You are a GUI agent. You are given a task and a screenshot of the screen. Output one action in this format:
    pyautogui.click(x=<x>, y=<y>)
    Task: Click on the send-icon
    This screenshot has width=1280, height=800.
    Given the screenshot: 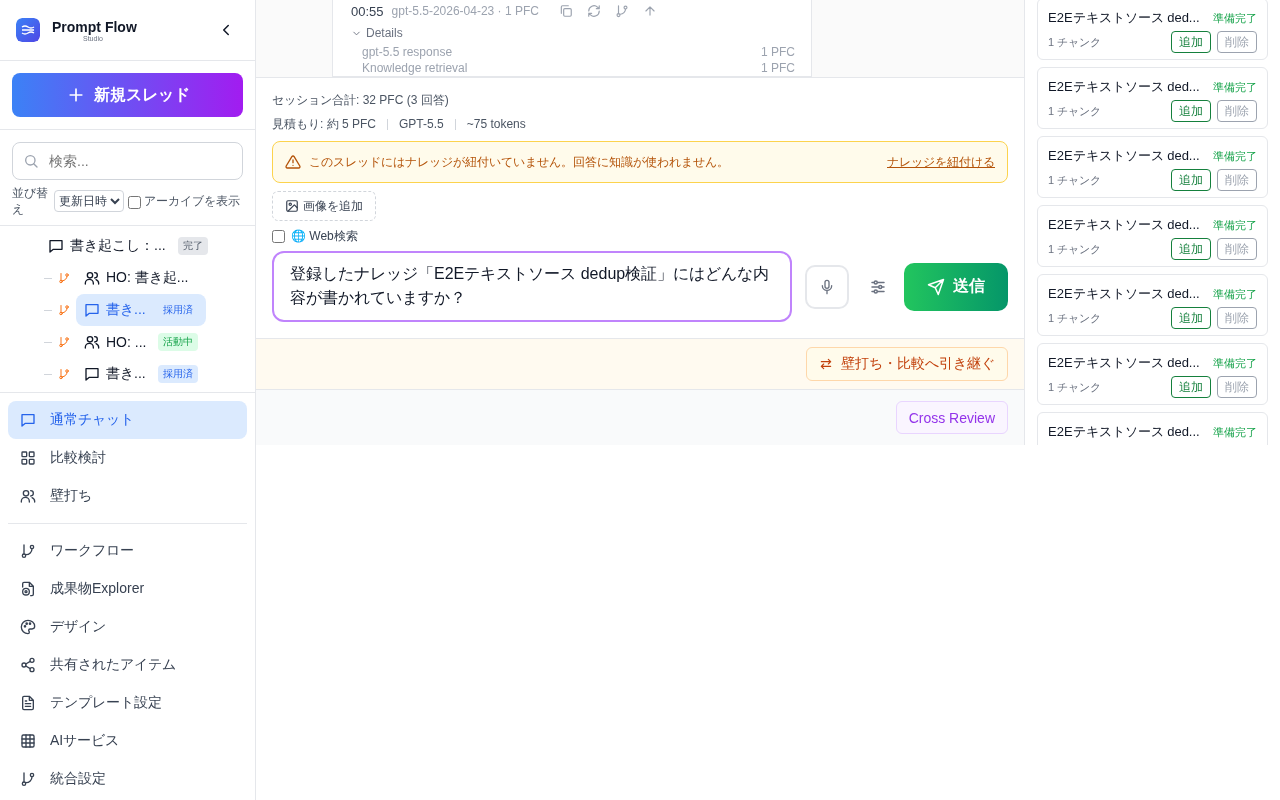 What is the action you would take?
    pyautogui.click(x=936, y=286)
    